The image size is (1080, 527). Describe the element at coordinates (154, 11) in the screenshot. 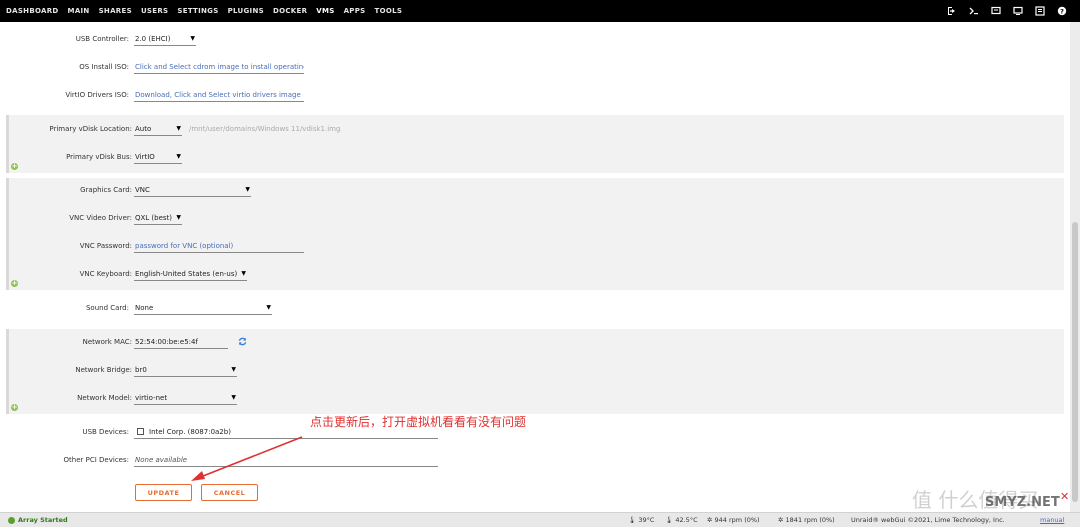

I see `nav-users: USERS` at that location.